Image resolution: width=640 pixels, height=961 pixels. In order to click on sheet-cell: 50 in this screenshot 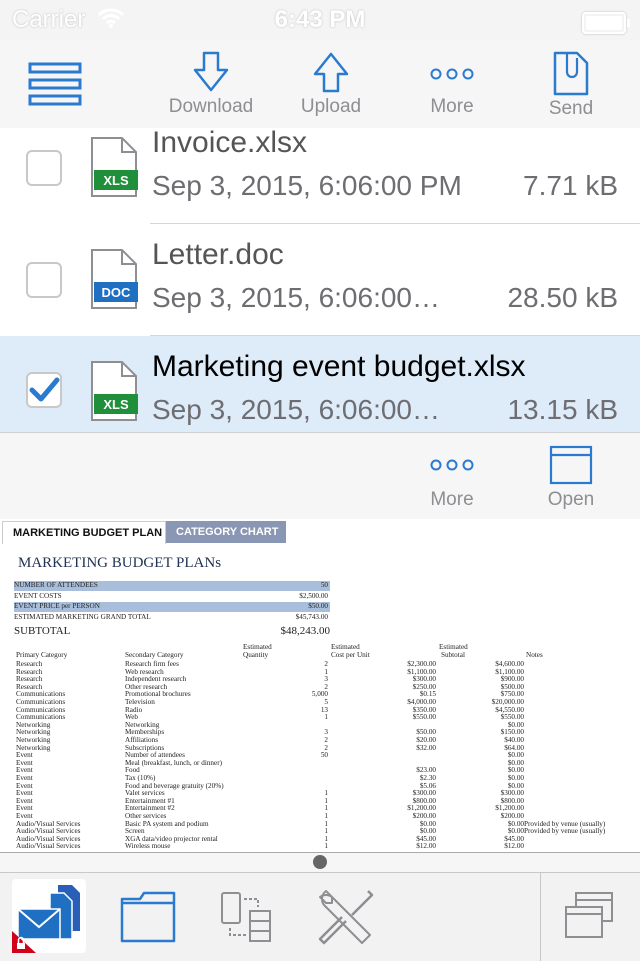, I will do `click(324, 755)`.